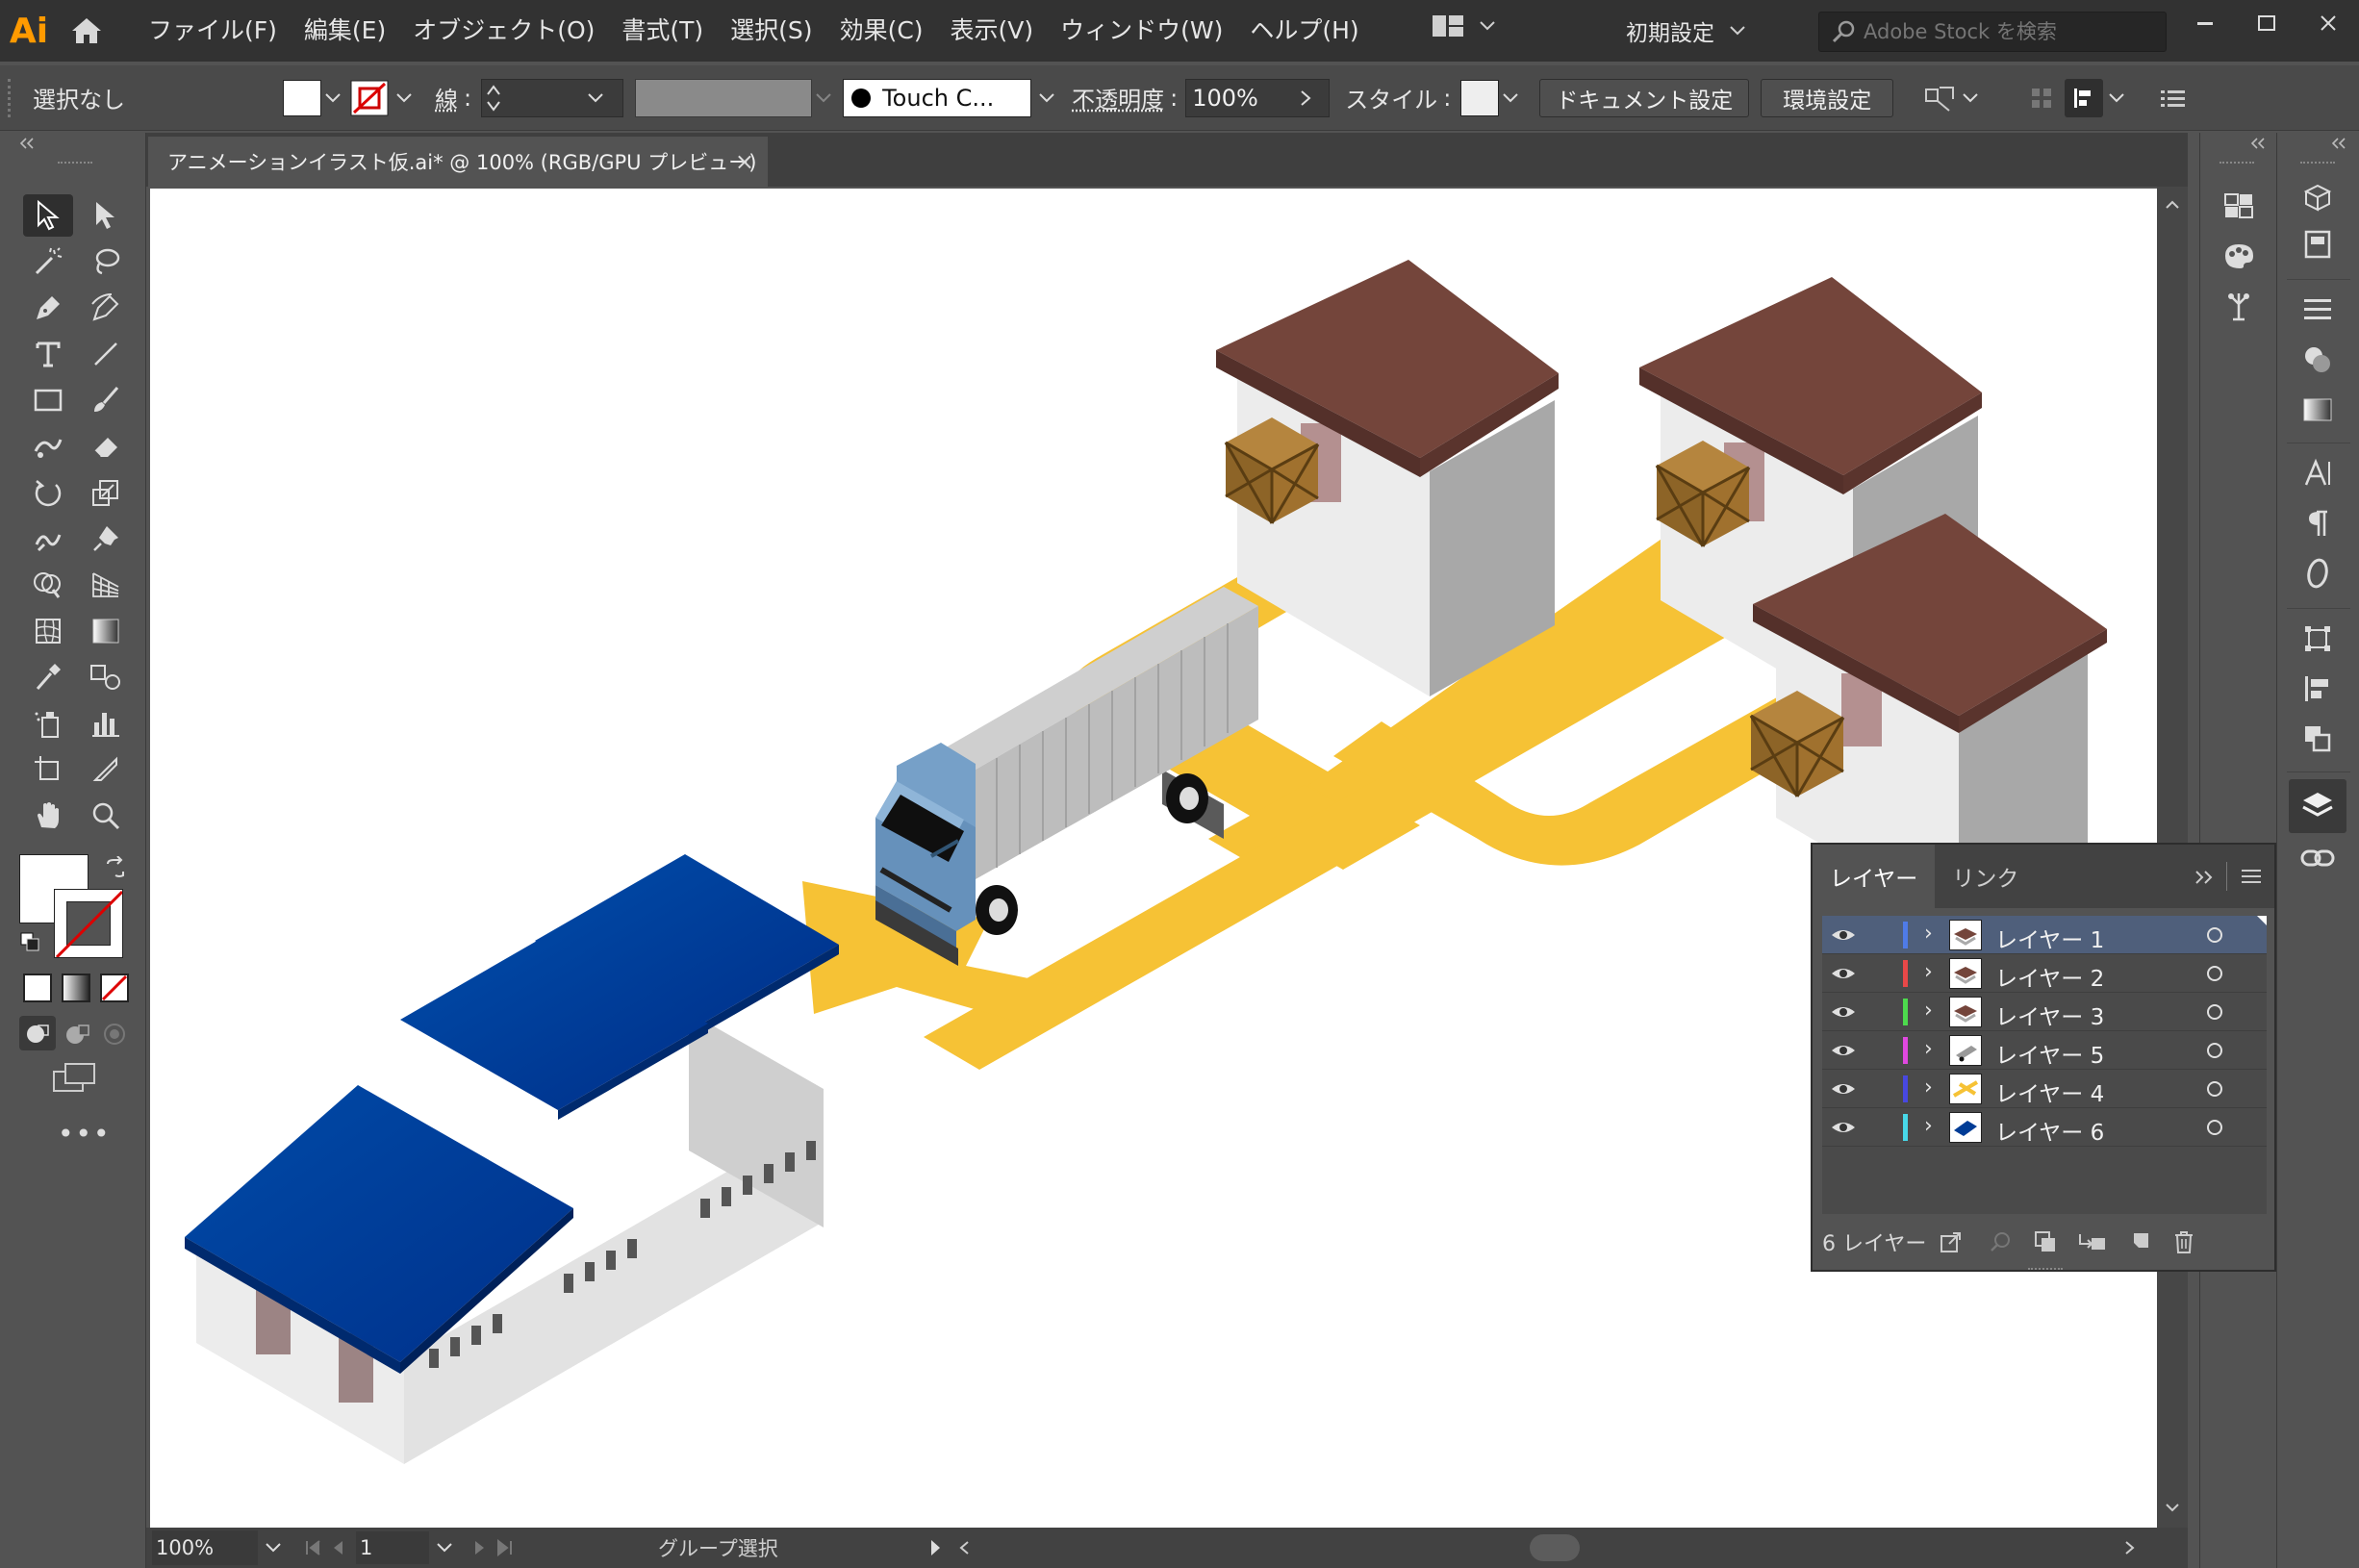 This screenshot has height=1568, width=2359. Describe the element at coordinates (1141, 31) in the screenshot. I see `menu-window: ウィンドウ(W)` at that location.